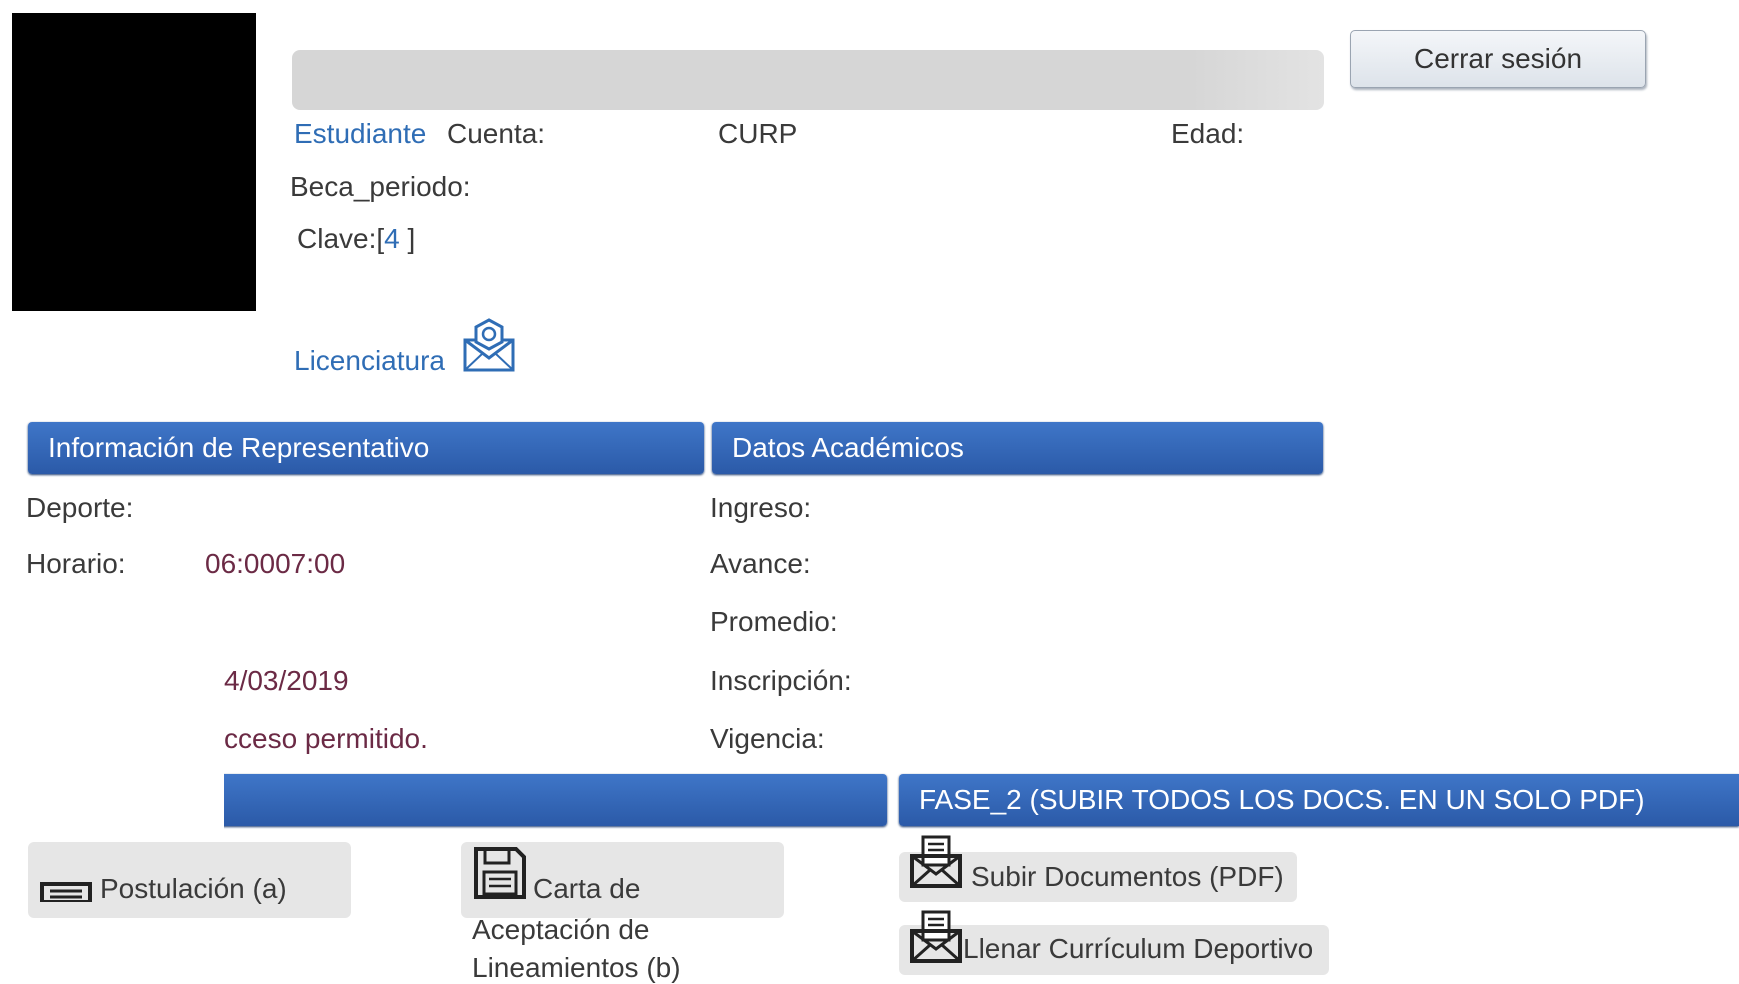 This screenshot has height=984, width=1739. I want to click on schedule-value: 06:0007:00, so click(275, 563).